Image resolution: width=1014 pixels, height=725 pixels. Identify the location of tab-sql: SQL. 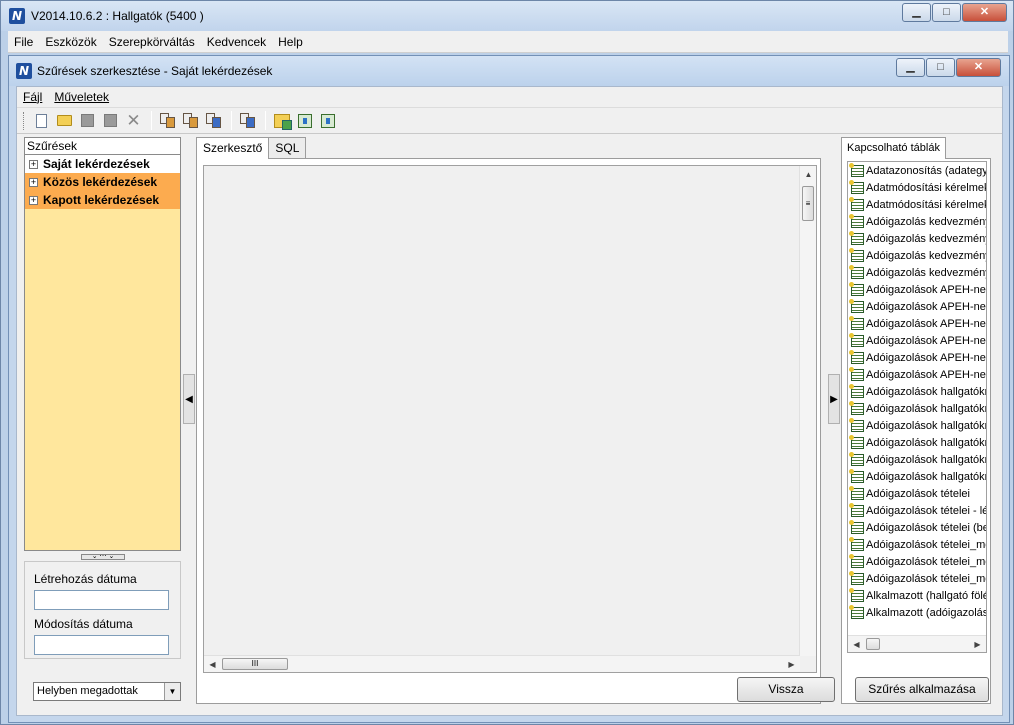
(287, 147).